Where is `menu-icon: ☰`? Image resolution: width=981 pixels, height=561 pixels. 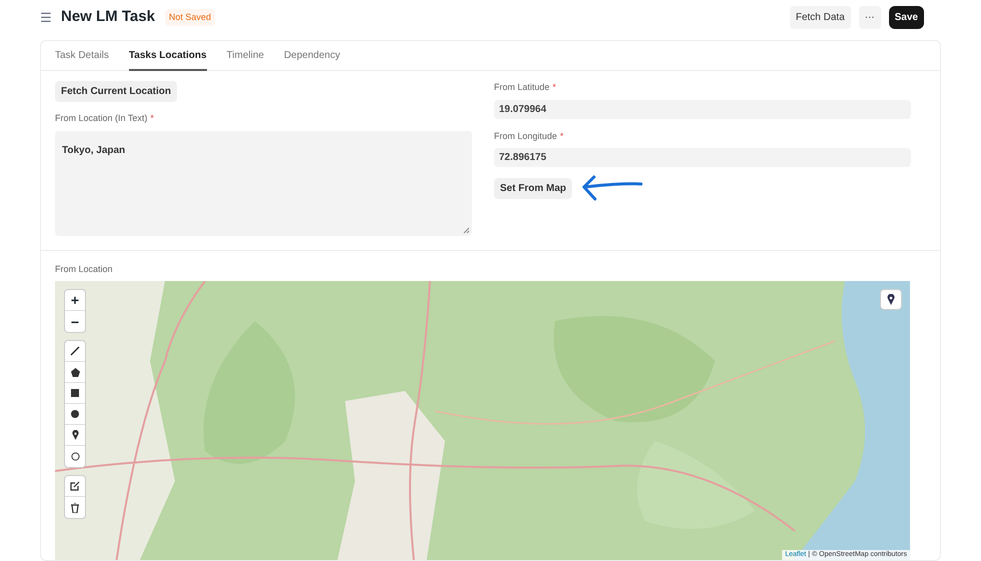
menu-icon: ☰ is located at coordinates (46, 18).